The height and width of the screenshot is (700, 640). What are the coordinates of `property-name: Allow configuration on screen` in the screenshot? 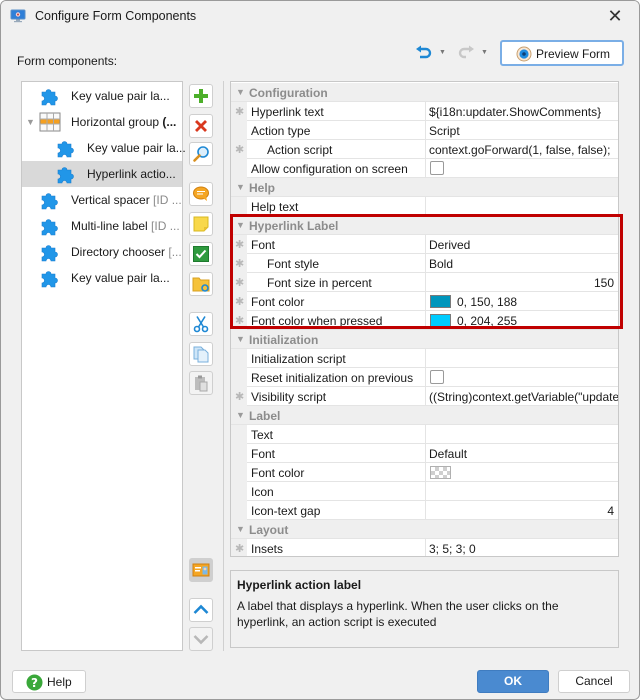 It's located at (329, 169).